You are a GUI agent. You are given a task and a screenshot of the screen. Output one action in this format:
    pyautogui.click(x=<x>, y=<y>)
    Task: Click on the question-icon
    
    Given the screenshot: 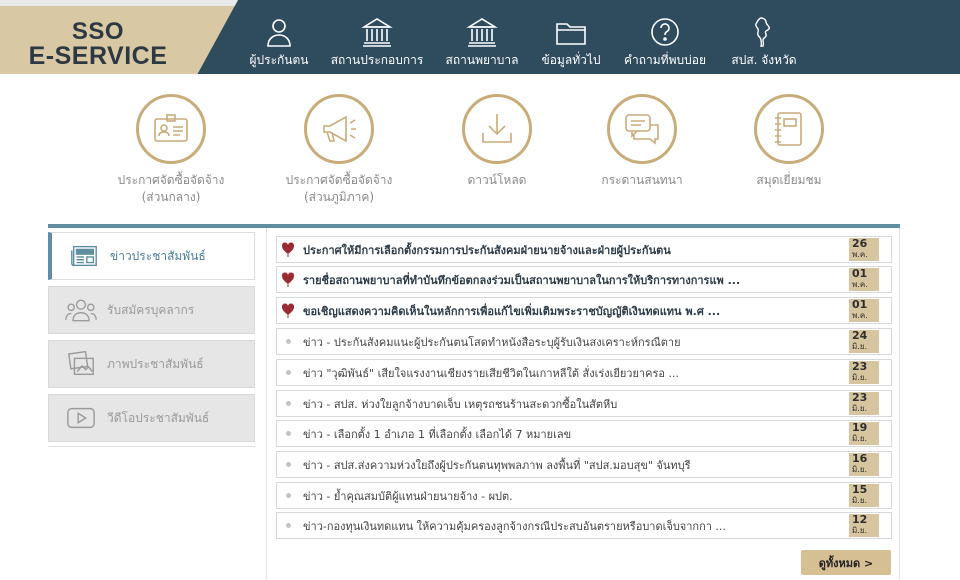 What is the action you would take?
    pyautogui.click(x=665, y=32)
    